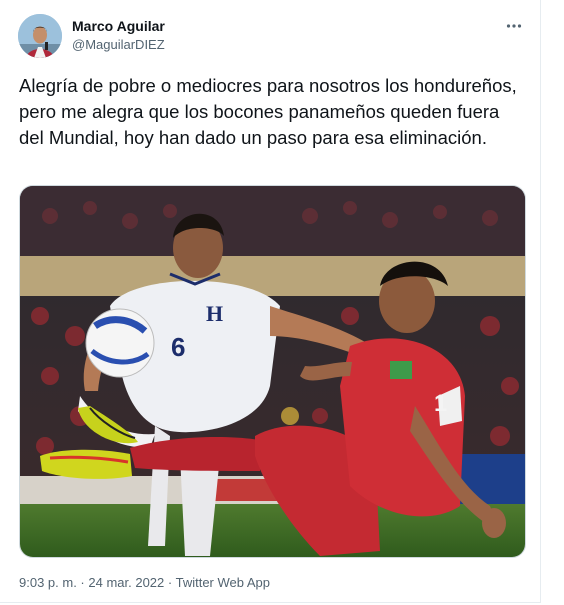 Image resolution: width=564 pixels, height=605 pixels. I want to click on more-dots-icon, so click(514, 26).